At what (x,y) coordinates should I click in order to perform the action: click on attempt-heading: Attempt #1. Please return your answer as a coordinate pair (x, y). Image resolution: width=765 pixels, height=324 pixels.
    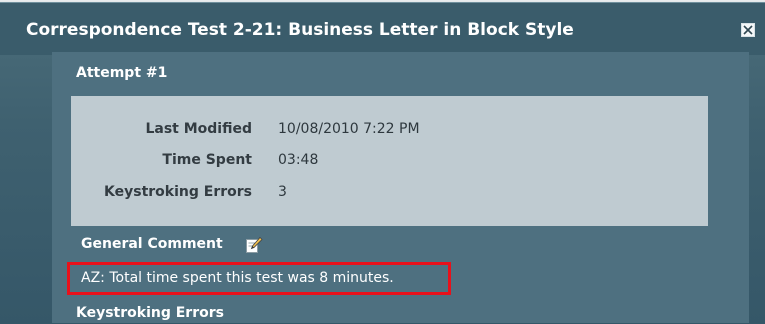
    Looking at the image, I should click on (122, 73).